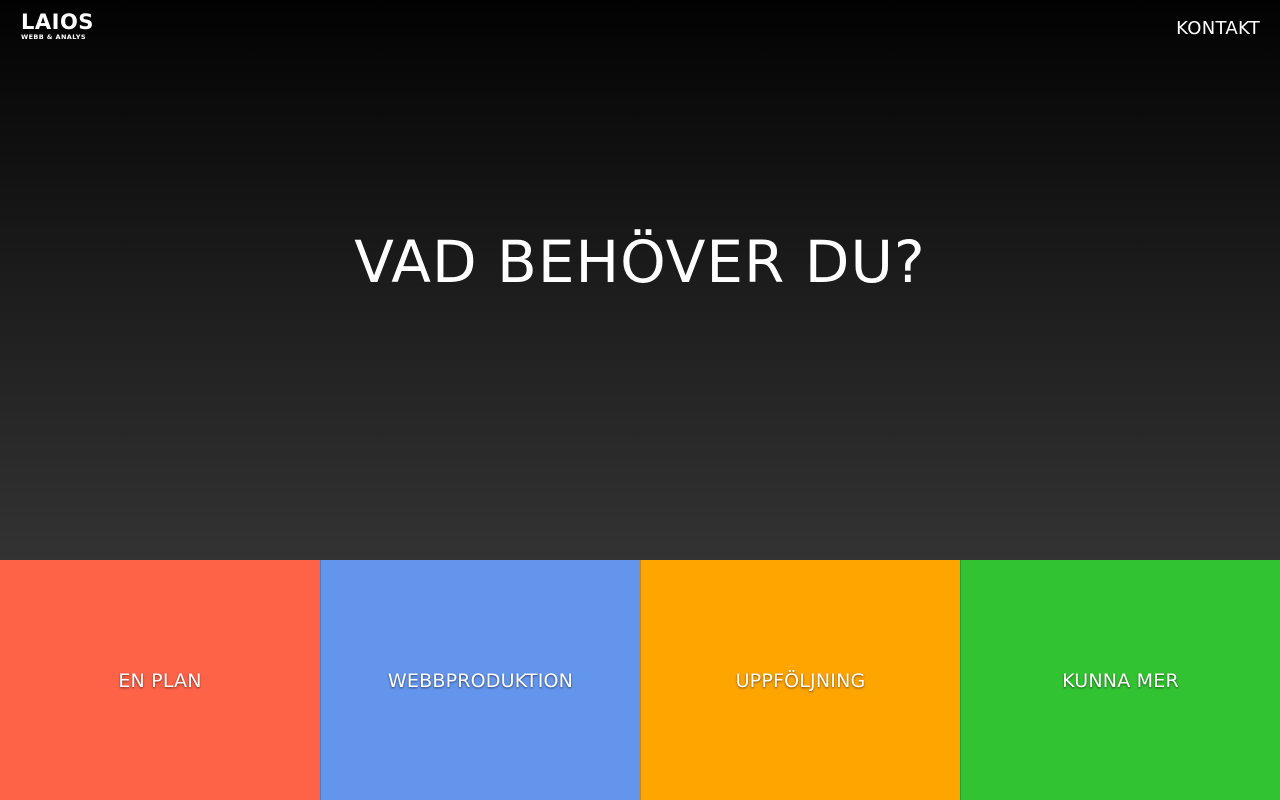  I want to click on tile-uppfoljning: UPPFÖLJNING, so click(800, 680).